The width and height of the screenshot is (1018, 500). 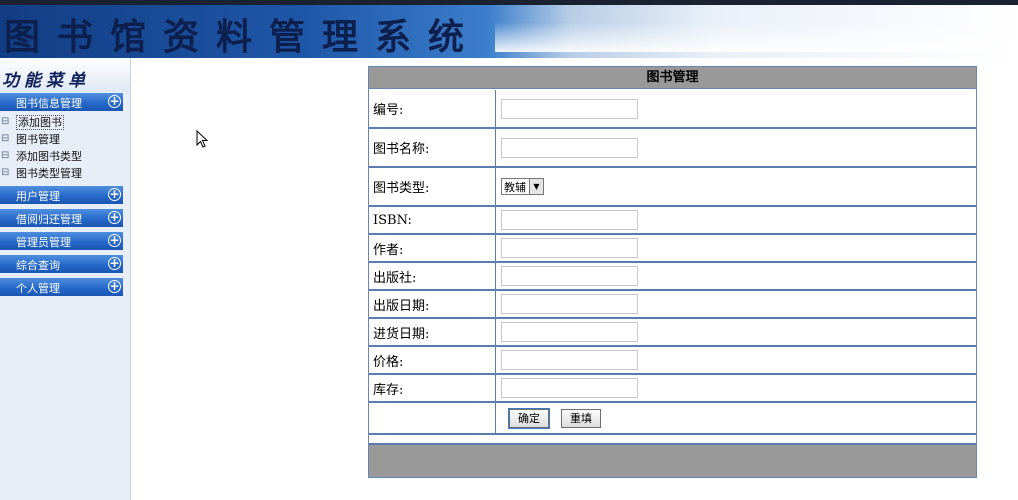 I want to click on book-type-selected: 教辅, so click(x=515, y=187).